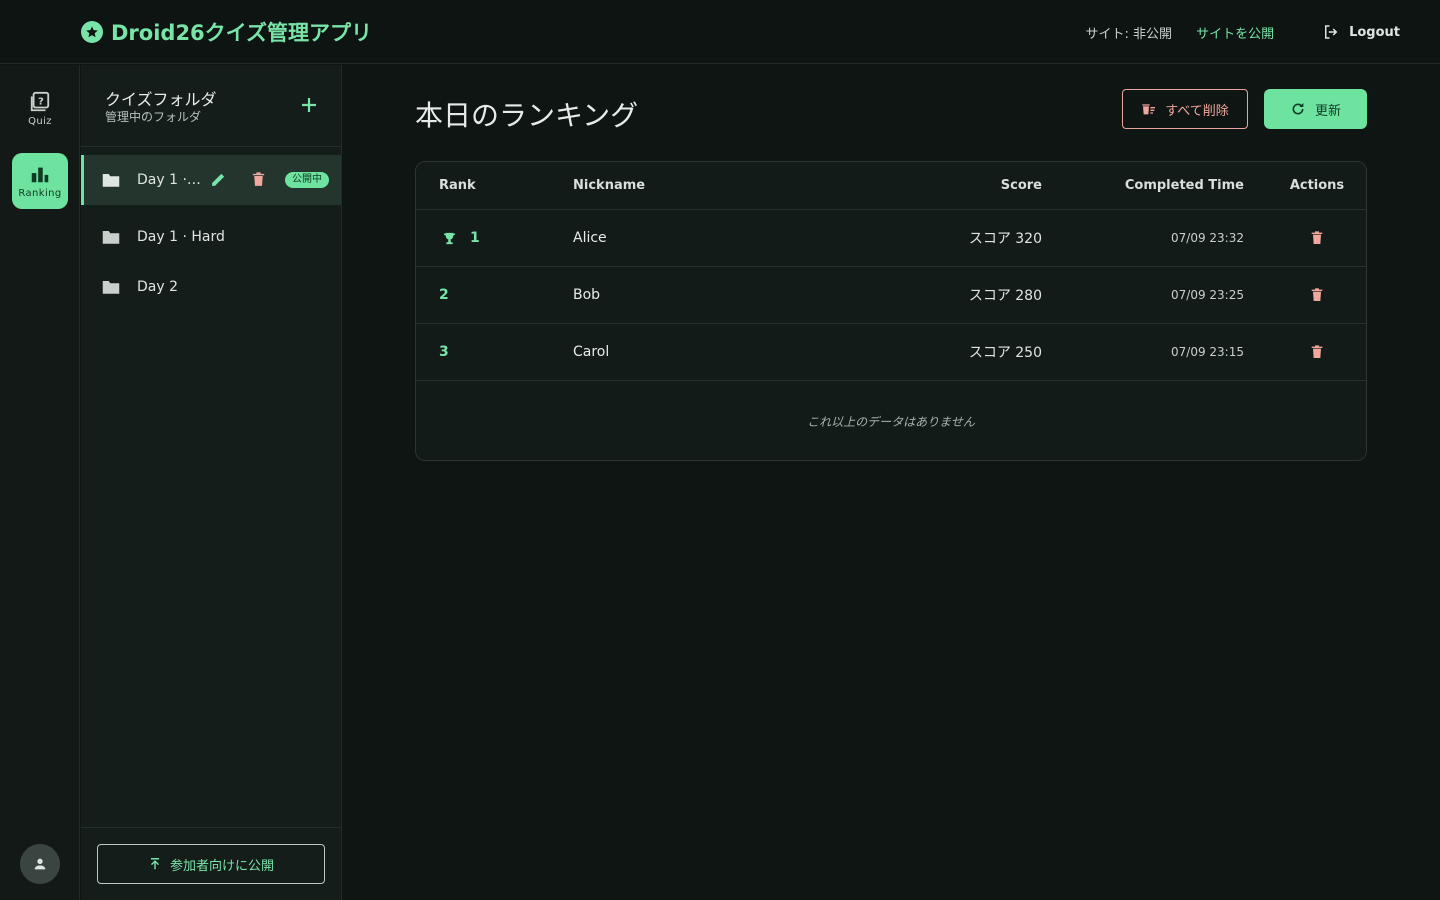  I want to click on no-more-data-message: これ以上のデータはありません, so click(891, 421).